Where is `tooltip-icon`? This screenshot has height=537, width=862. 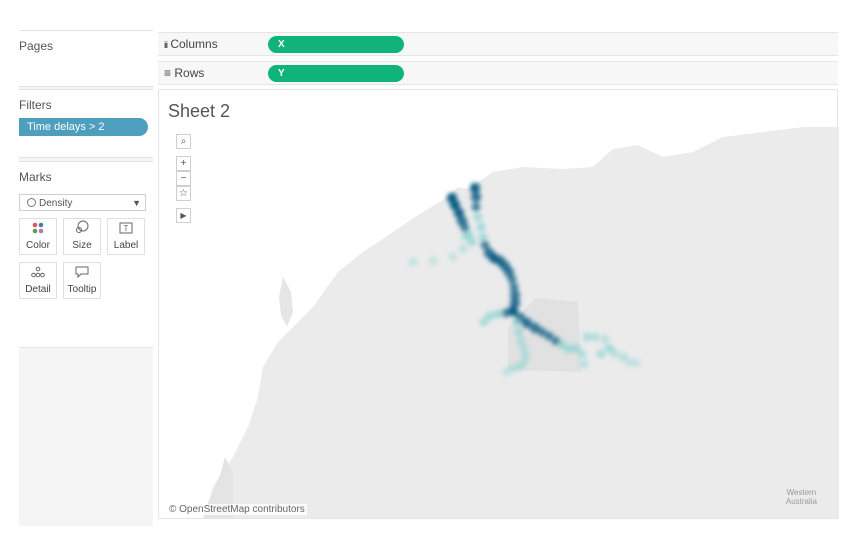 tooltip-icon is located at coordinates (82, 274).